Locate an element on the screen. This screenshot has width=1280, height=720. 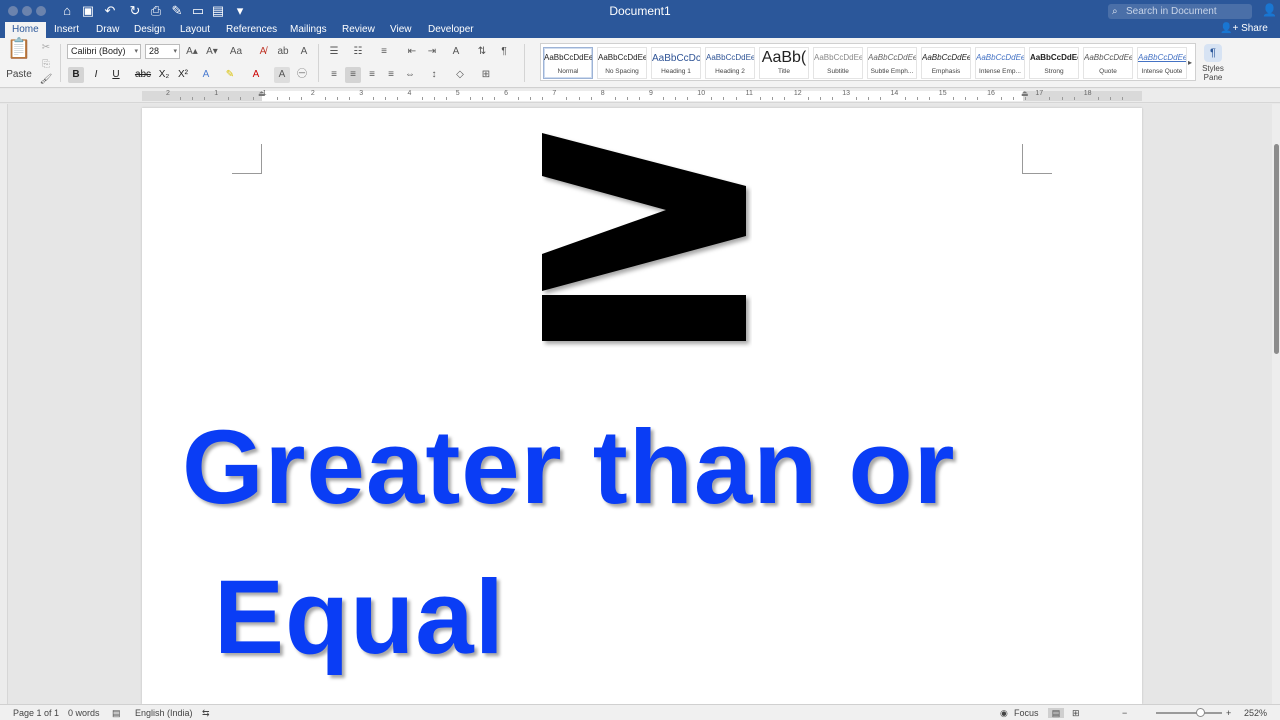
subscript-button: X₂ is located at coordinates (164, 75).